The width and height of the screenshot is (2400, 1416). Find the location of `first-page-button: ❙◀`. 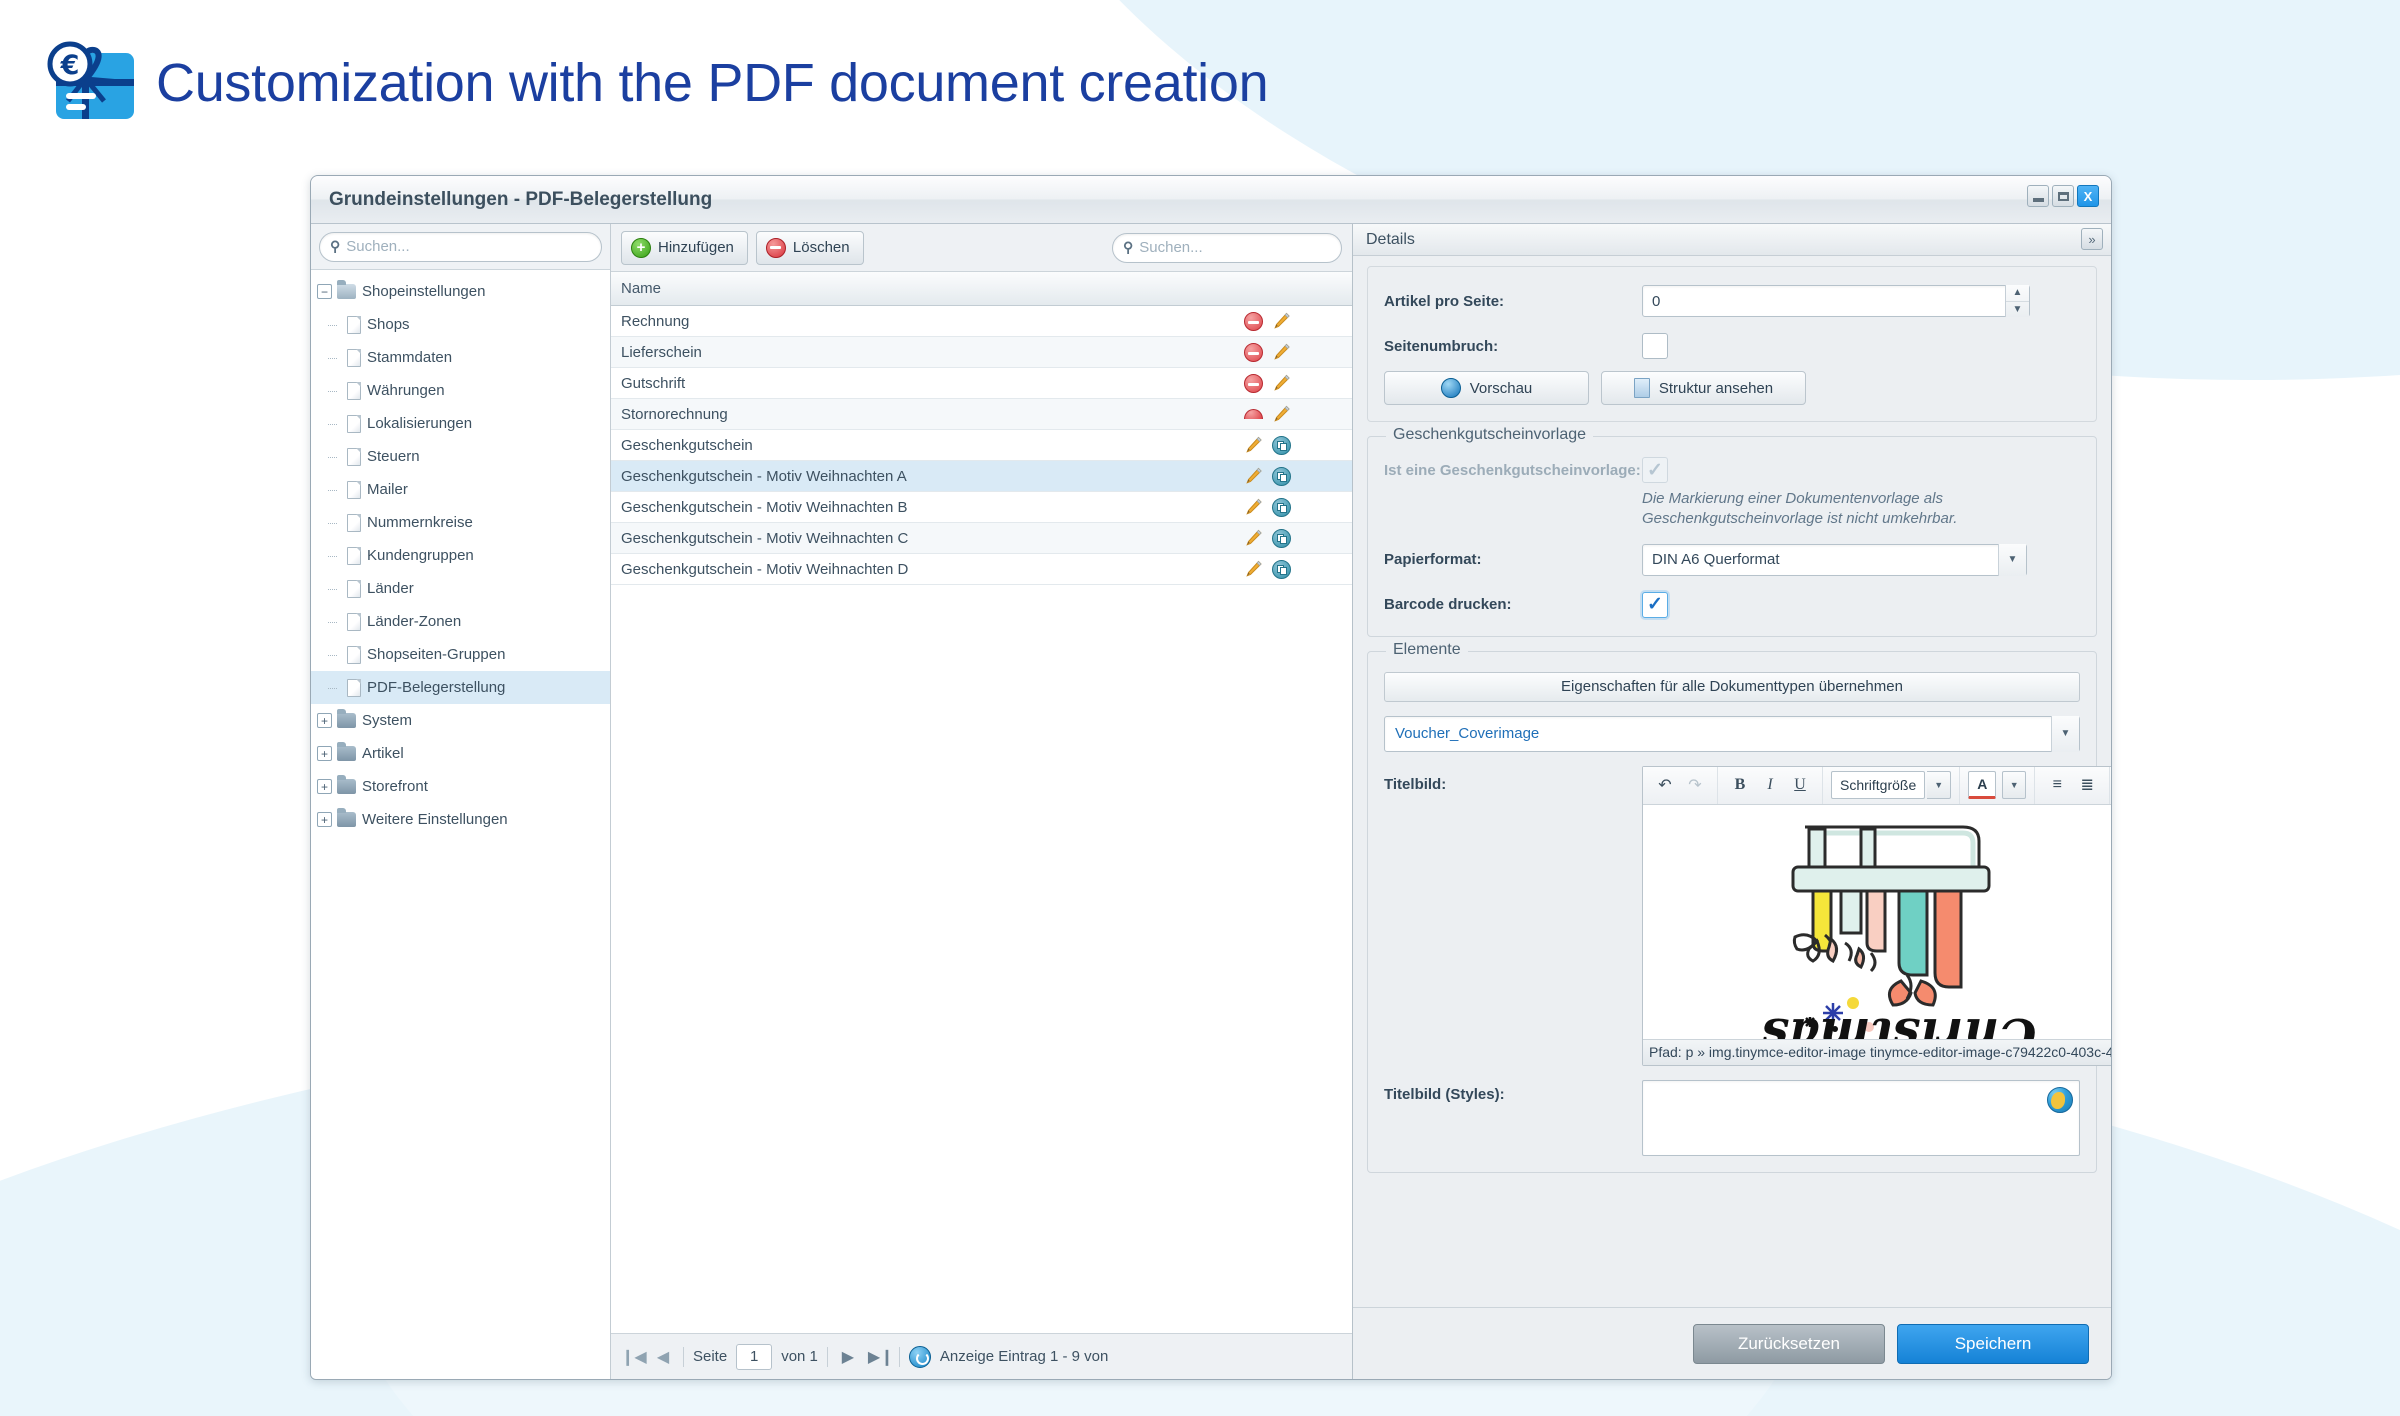

first-page-button: ❙◀ is located at coordinates (634, 1357).